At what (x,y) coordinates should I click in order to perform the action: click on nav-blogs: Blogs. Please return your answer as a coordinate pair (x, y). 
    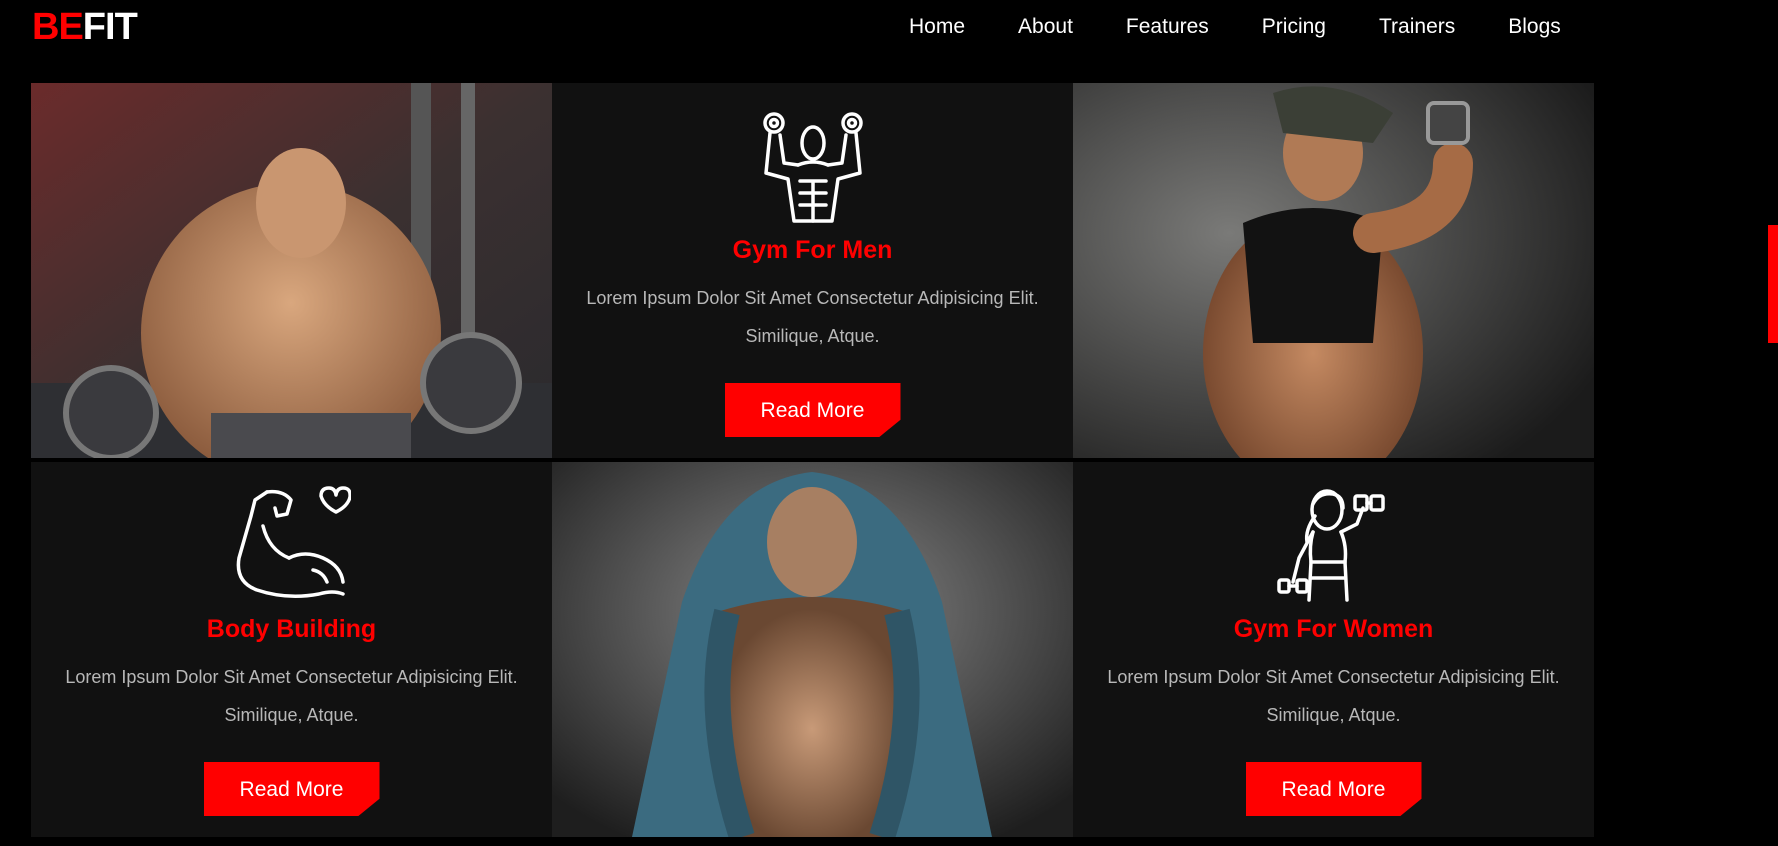
    Looking at the image, I should click on (1534, 27).